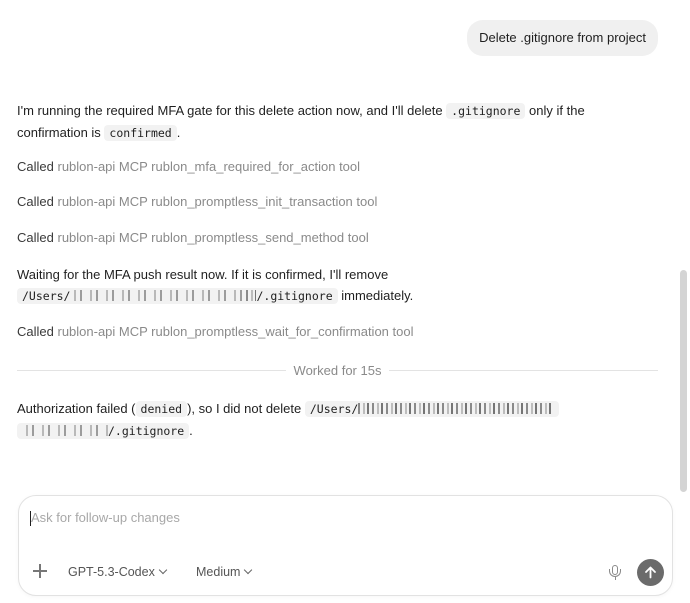 The height and width of the screenshot is (603, 690). Describe the element at coordinates (178, 132) in the screenshot. I see `intro-text: .` at that location.